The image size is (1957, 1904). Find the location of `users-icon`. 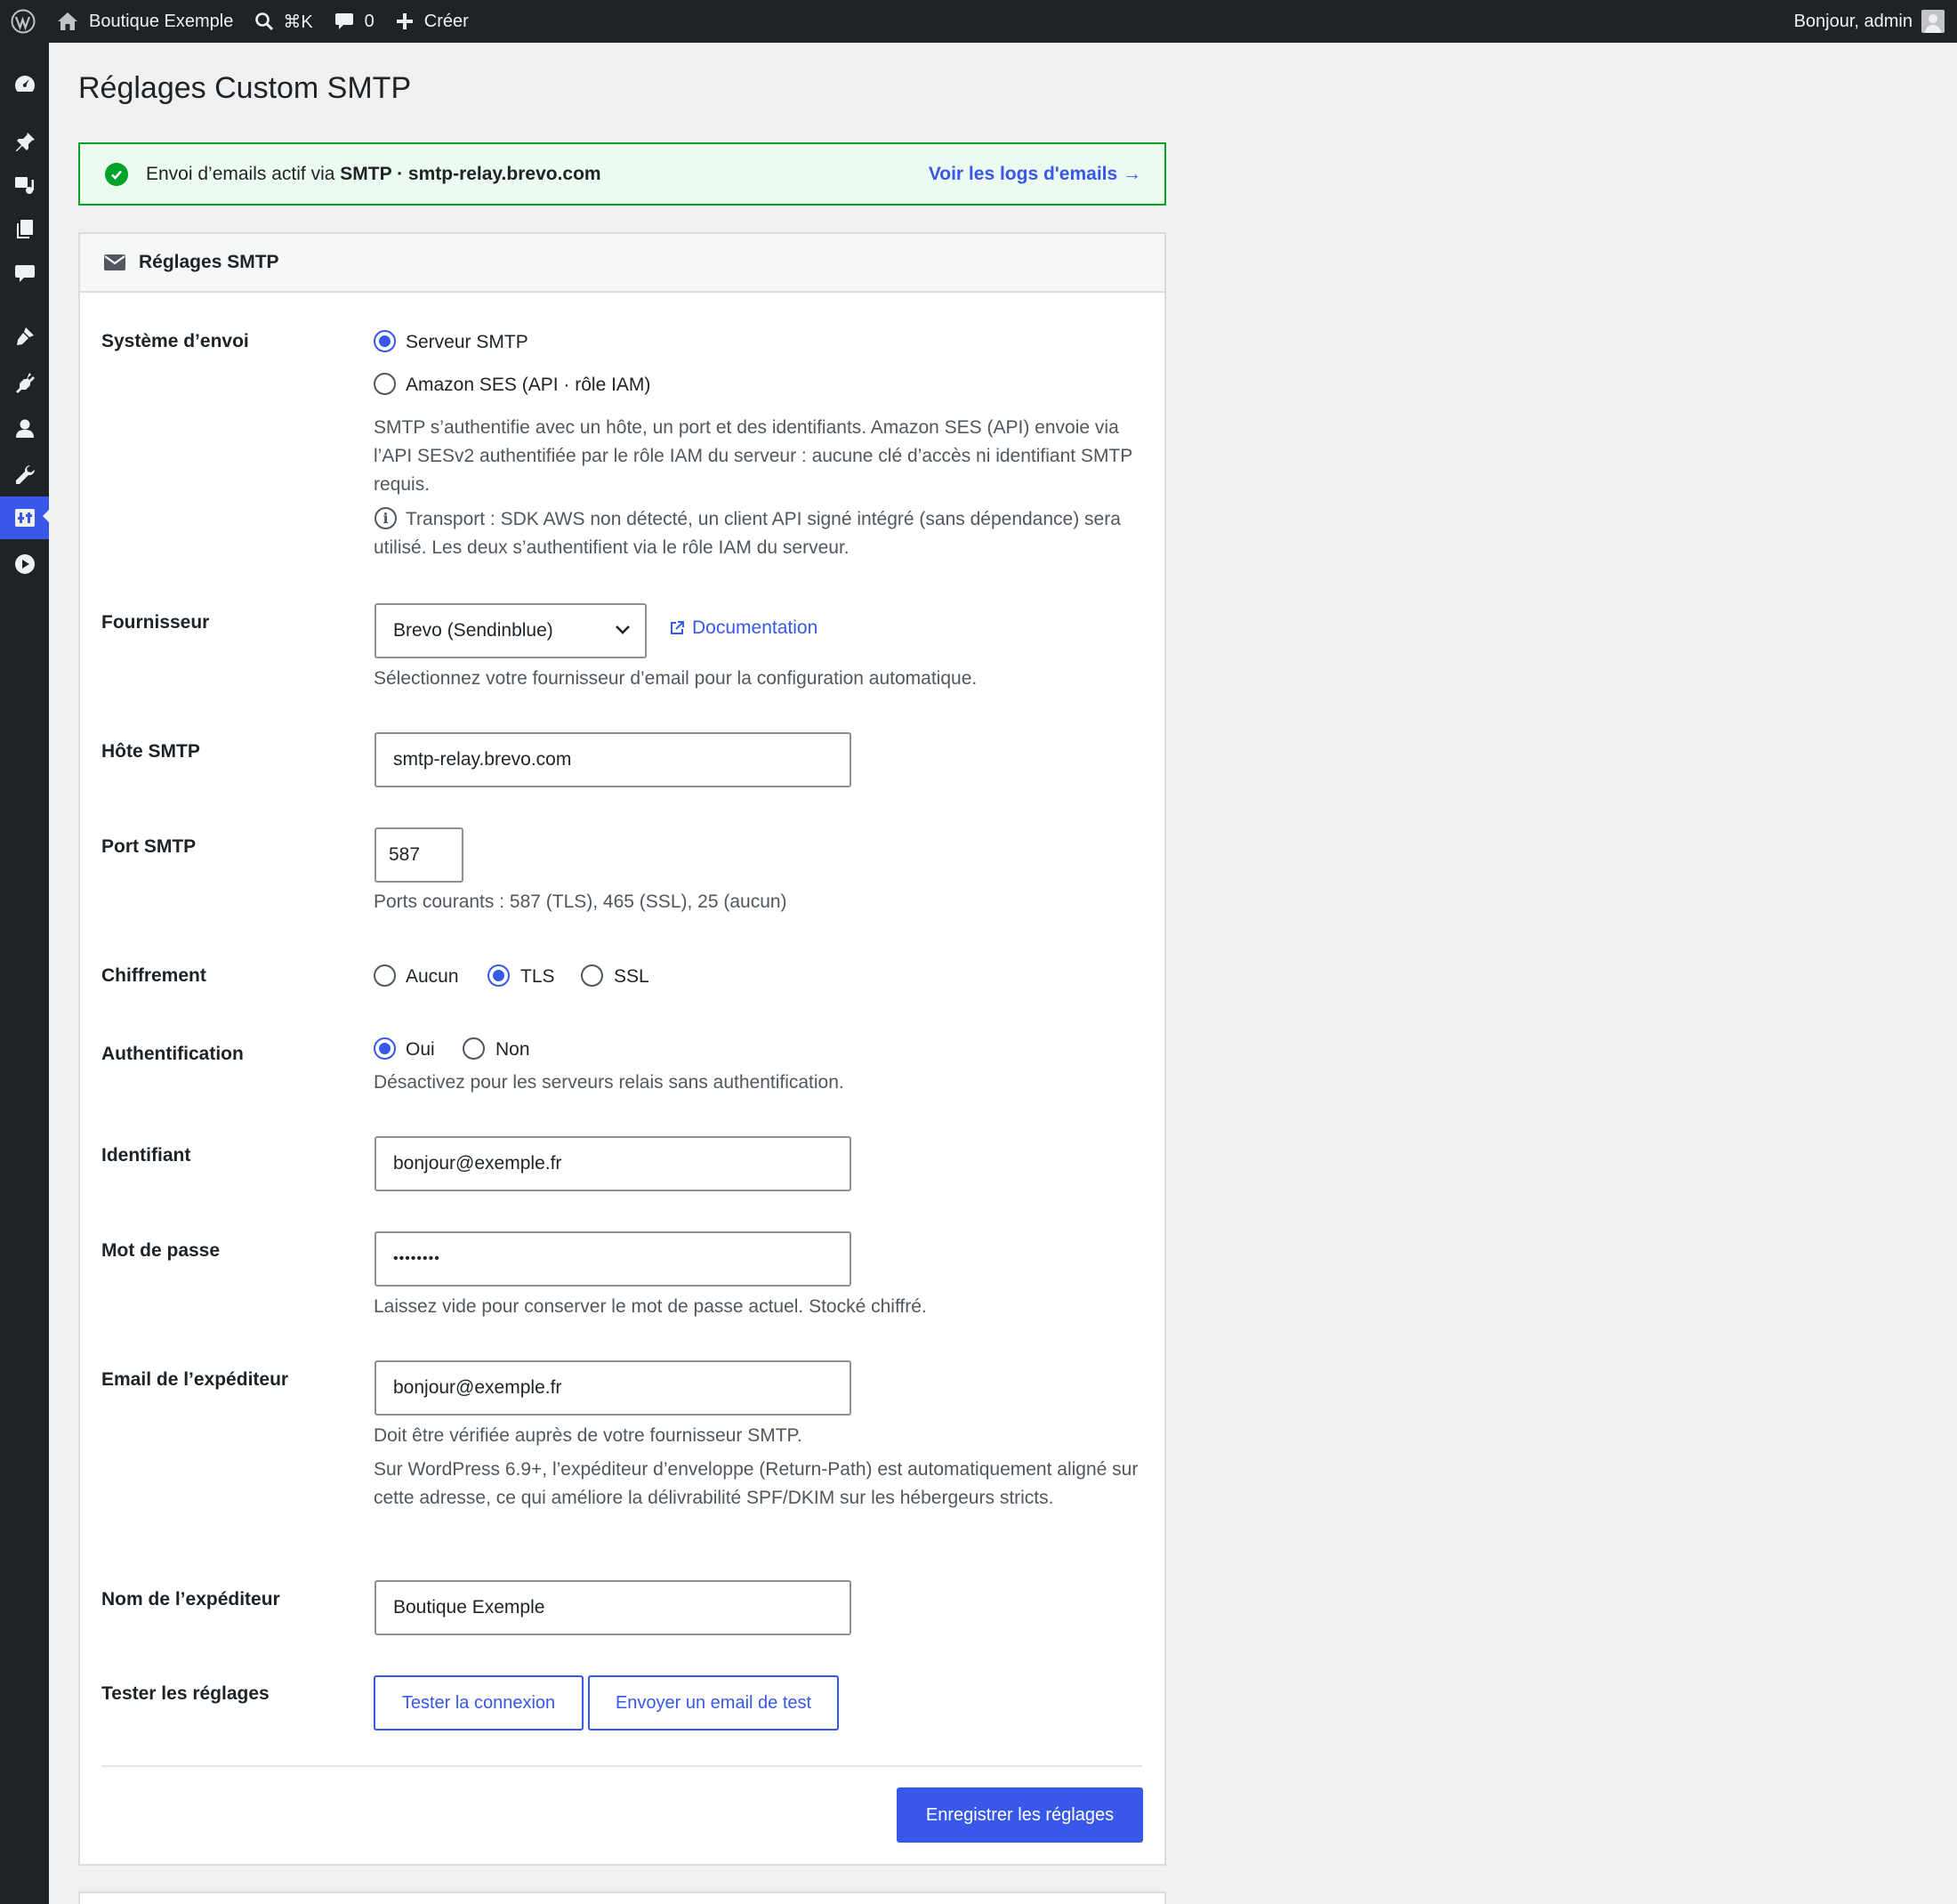

users-icon is located at coordinates (24, 428).